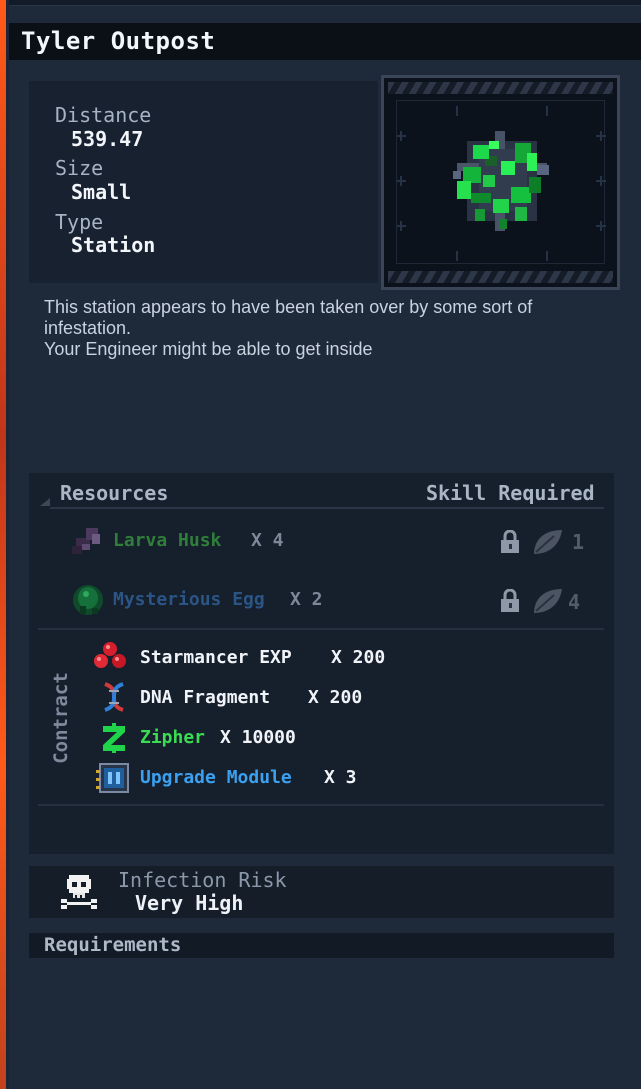  I want to click on size-value: Small, so click(101, 192).